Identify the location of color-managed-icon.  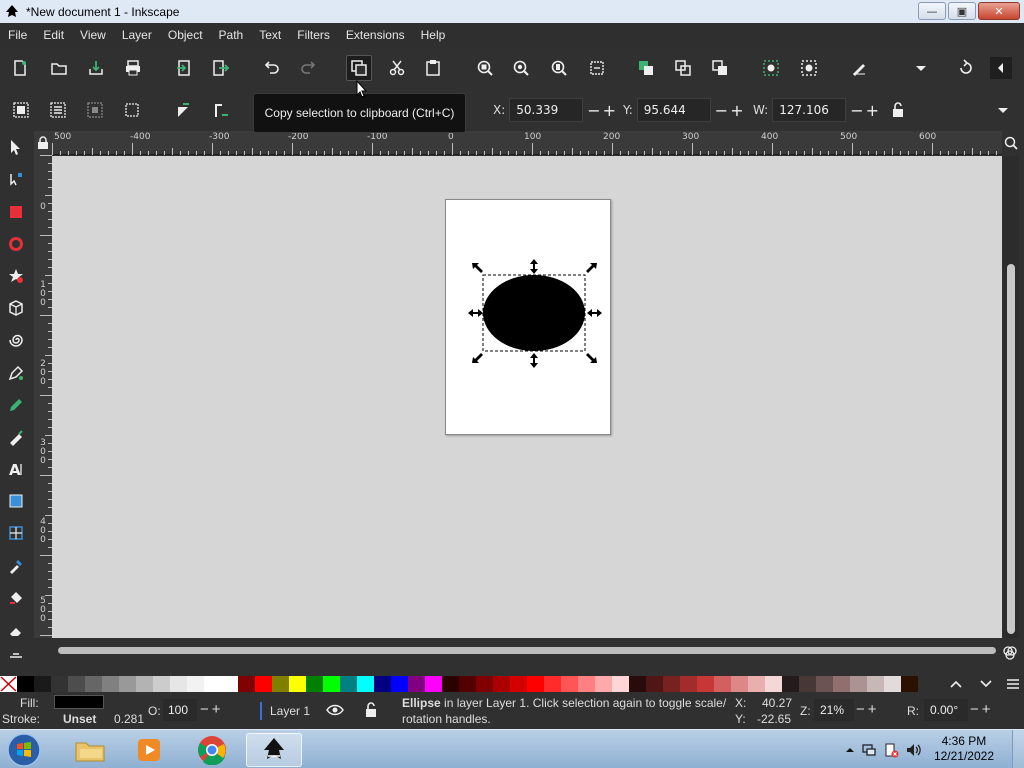
(1010, 653).